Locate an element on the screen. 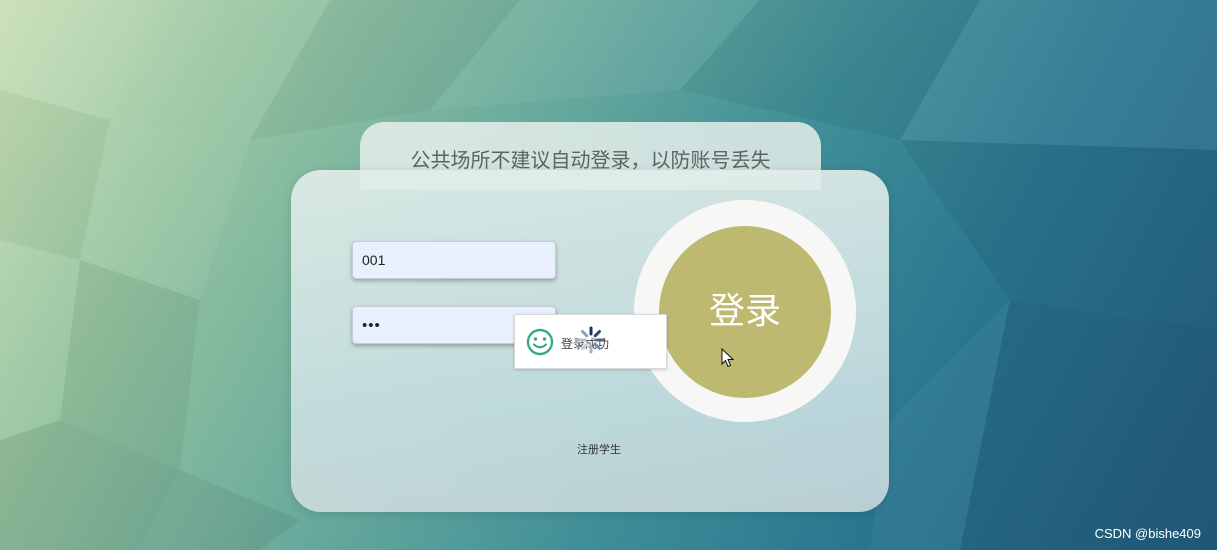 Image resolution: width=1217 pixels, height=550 pixels. login-button: 登录 is located at coordinates (745, 312).